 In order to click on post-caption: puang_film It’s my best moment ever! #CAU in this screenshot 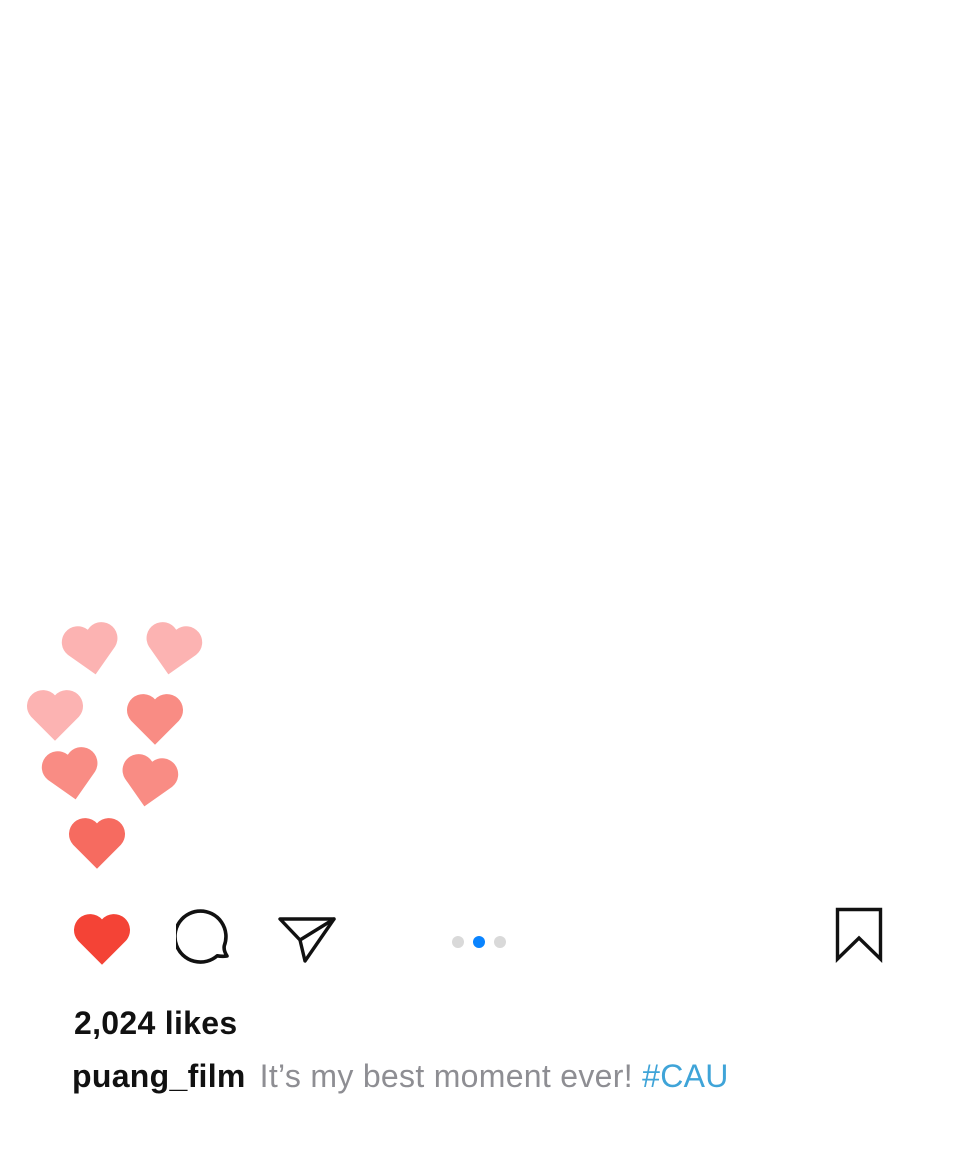, I will do `click(400, 1076)`.